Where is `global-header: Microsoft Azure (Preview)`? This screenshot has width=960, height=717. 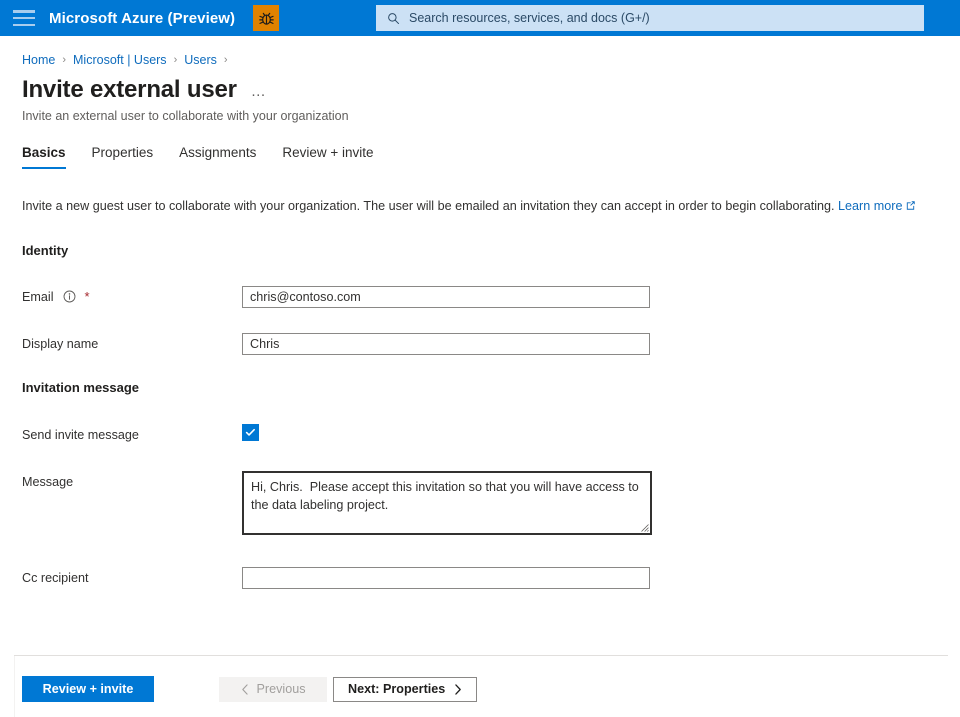
global-header: Microsoft Azure (Preview) is located at coordinates (480, 18).